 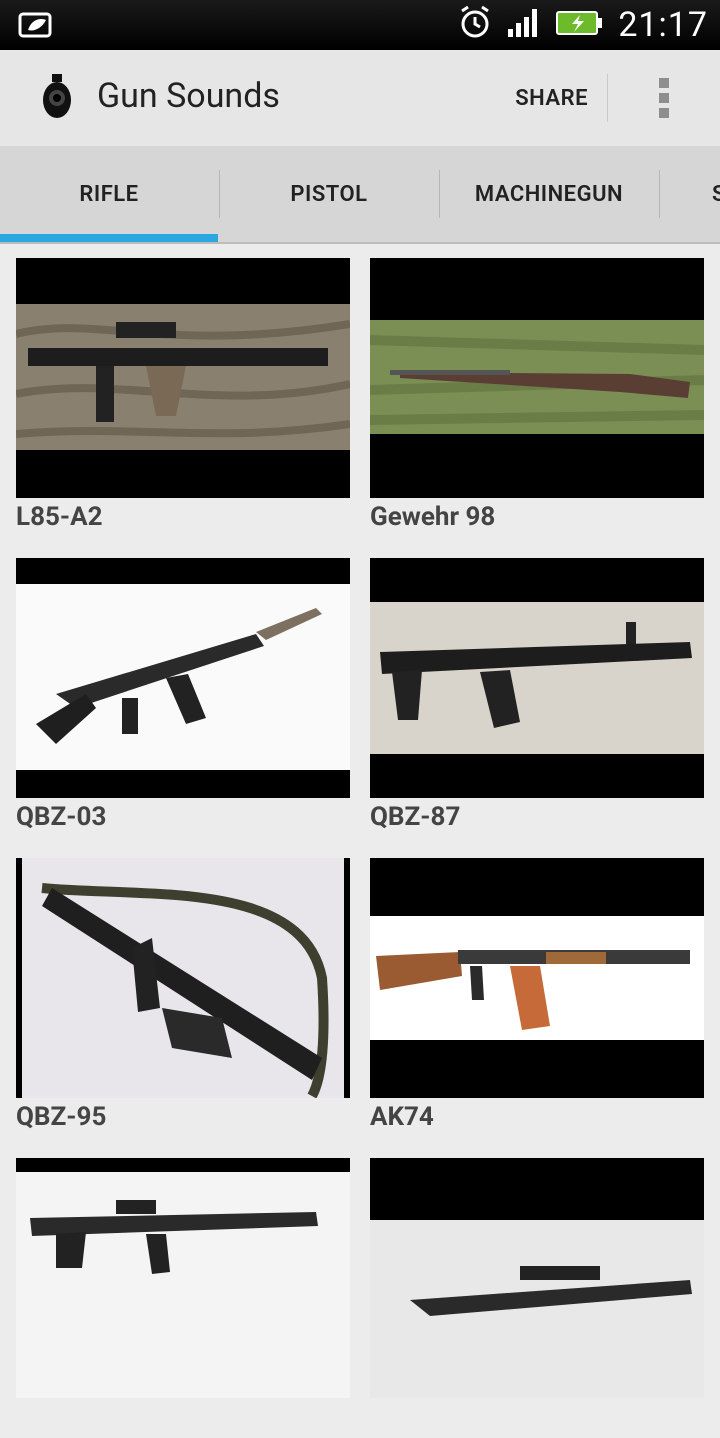 I want to click on alarm-icon, so click(x=475, y=25).